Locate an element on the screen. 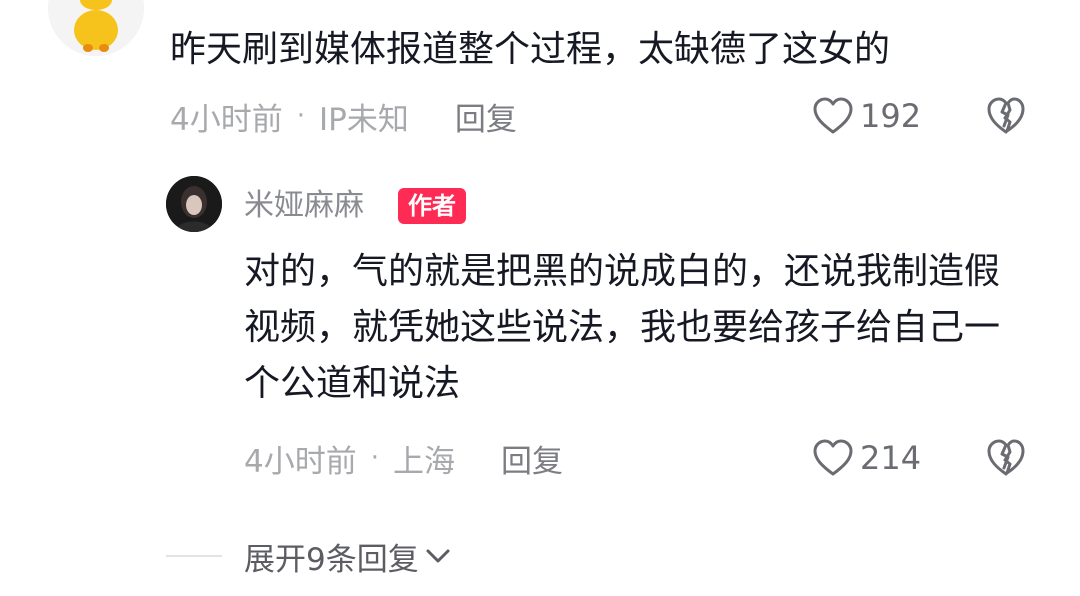 The width and height of the screenshot is (1080, 596). like-count: 214 is located at coordinates (891, 458).